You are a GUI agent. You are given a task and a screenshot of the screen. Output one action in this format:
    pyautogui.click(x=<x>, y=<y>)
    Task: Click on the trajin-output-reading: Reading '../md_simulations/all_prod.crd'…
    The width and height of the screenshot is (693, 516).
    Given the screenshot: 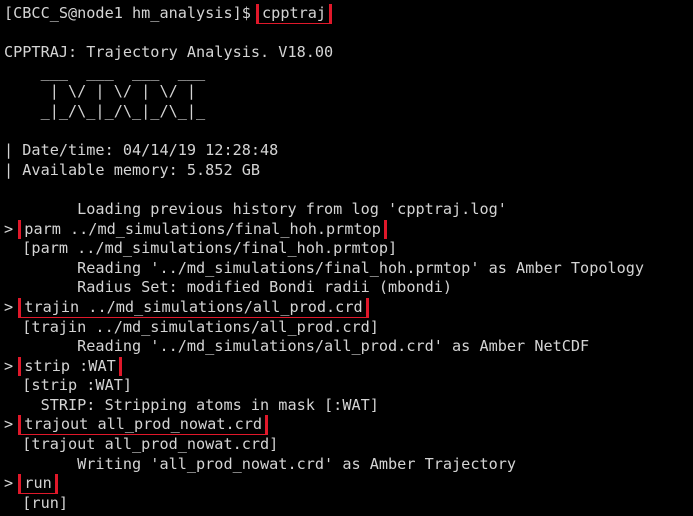 What is the action you would take?
    pyautogui.click(x=297, y=346)
    